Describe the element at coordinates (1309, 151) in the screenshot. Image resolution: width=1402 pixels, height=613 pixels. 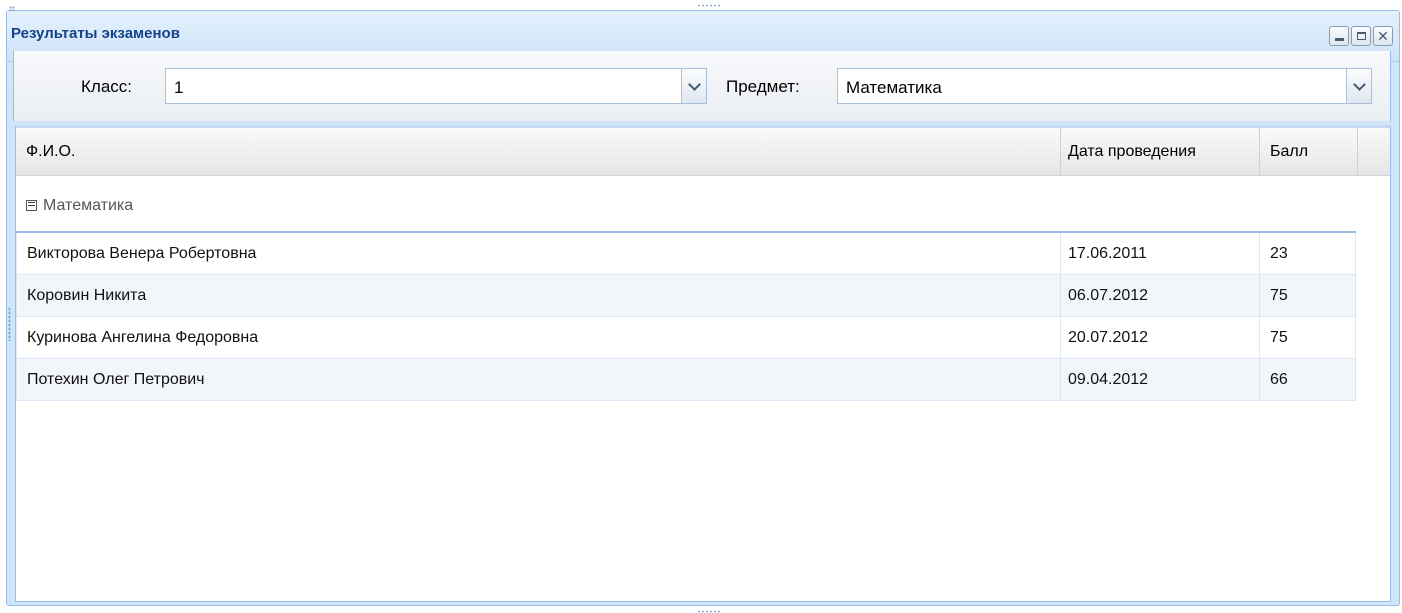
I see `column-header-score: Балл` at that location.